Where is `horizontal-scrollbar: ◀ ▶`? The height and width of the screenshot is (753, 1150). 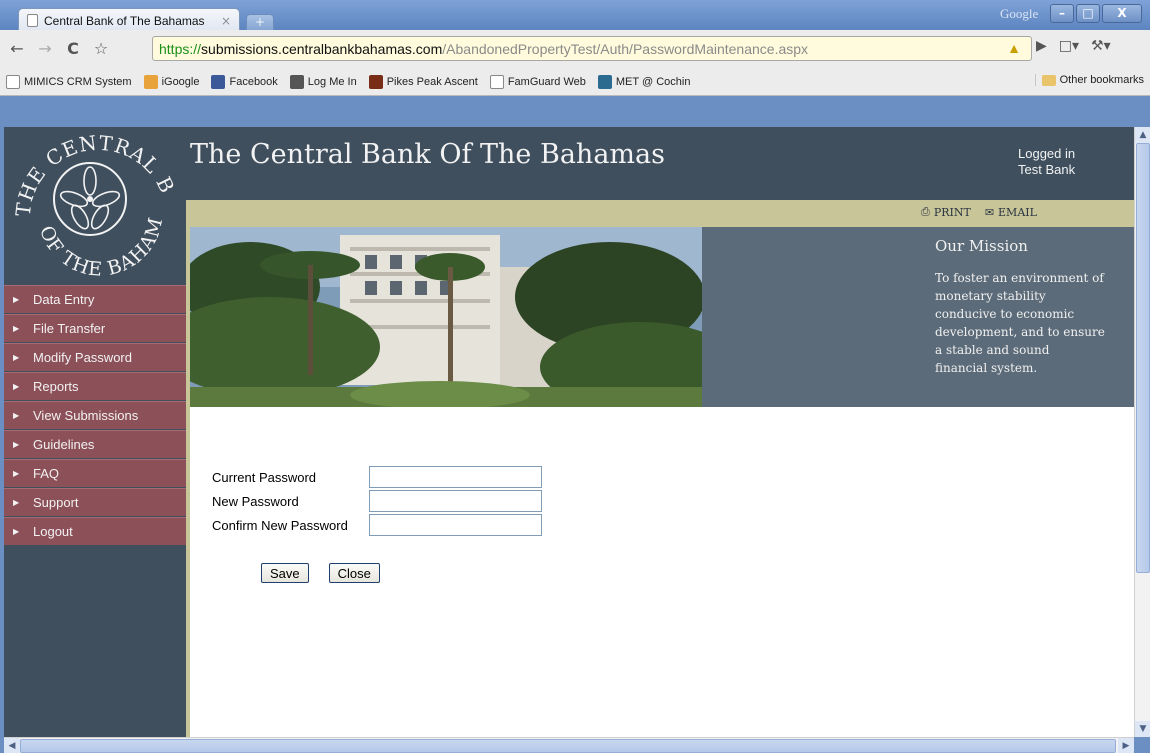
horizontal-scrollbar: ◀ ▶ is located at coordinates (569, 745).